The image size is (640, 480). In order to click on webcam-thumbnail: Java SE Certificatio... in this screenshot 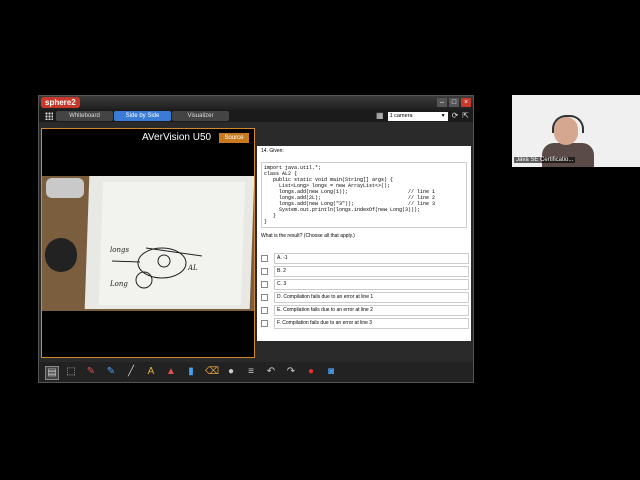, I will do `click(576, 131)`.